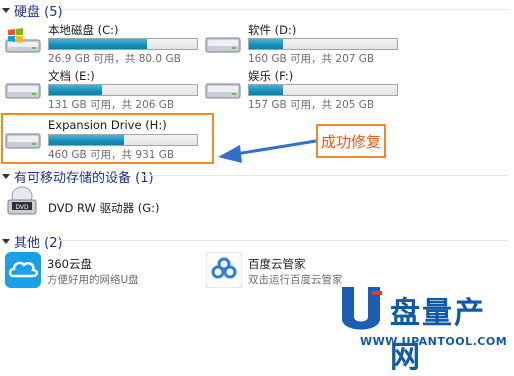 Image resolution: width=514 pixels, height=376 pixels. I want to click on drive-name: 软件 (D:), so click(272, 30).